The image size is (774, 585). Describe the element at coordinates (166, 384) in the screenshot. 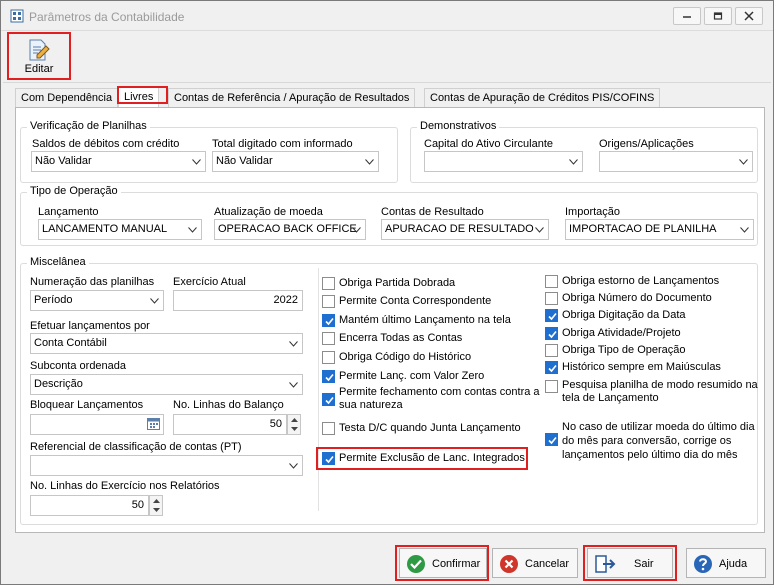

I see `subconta-select: Descrição` at that location.